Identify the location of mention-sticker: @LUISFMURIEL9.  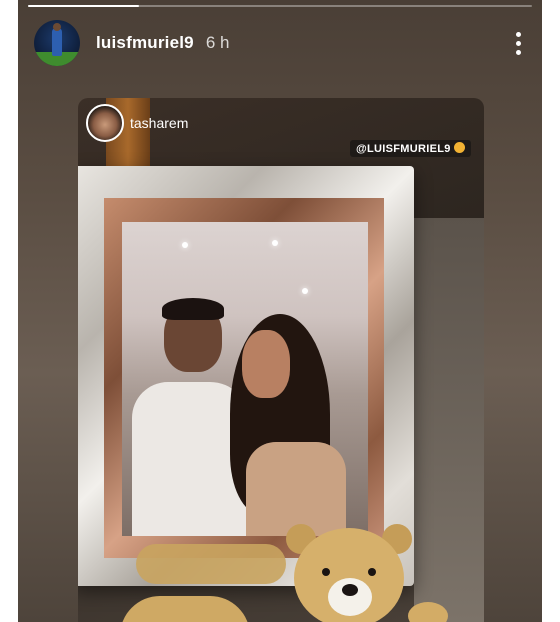
(410, 148).